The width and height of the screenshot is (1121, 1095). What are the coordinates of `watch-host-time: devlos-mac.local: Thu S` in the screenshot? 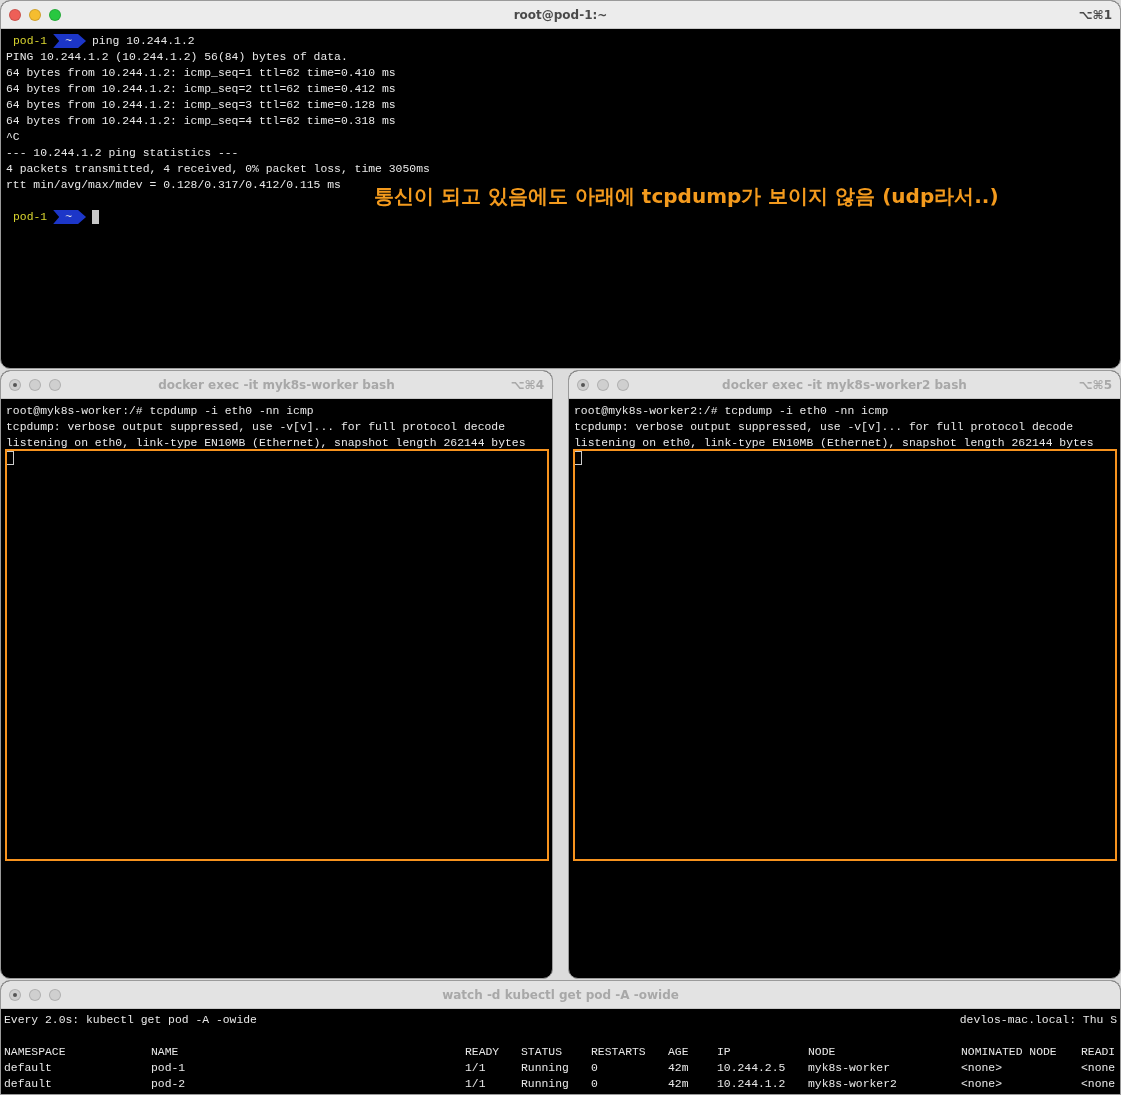 It's located at (1038, 1020).